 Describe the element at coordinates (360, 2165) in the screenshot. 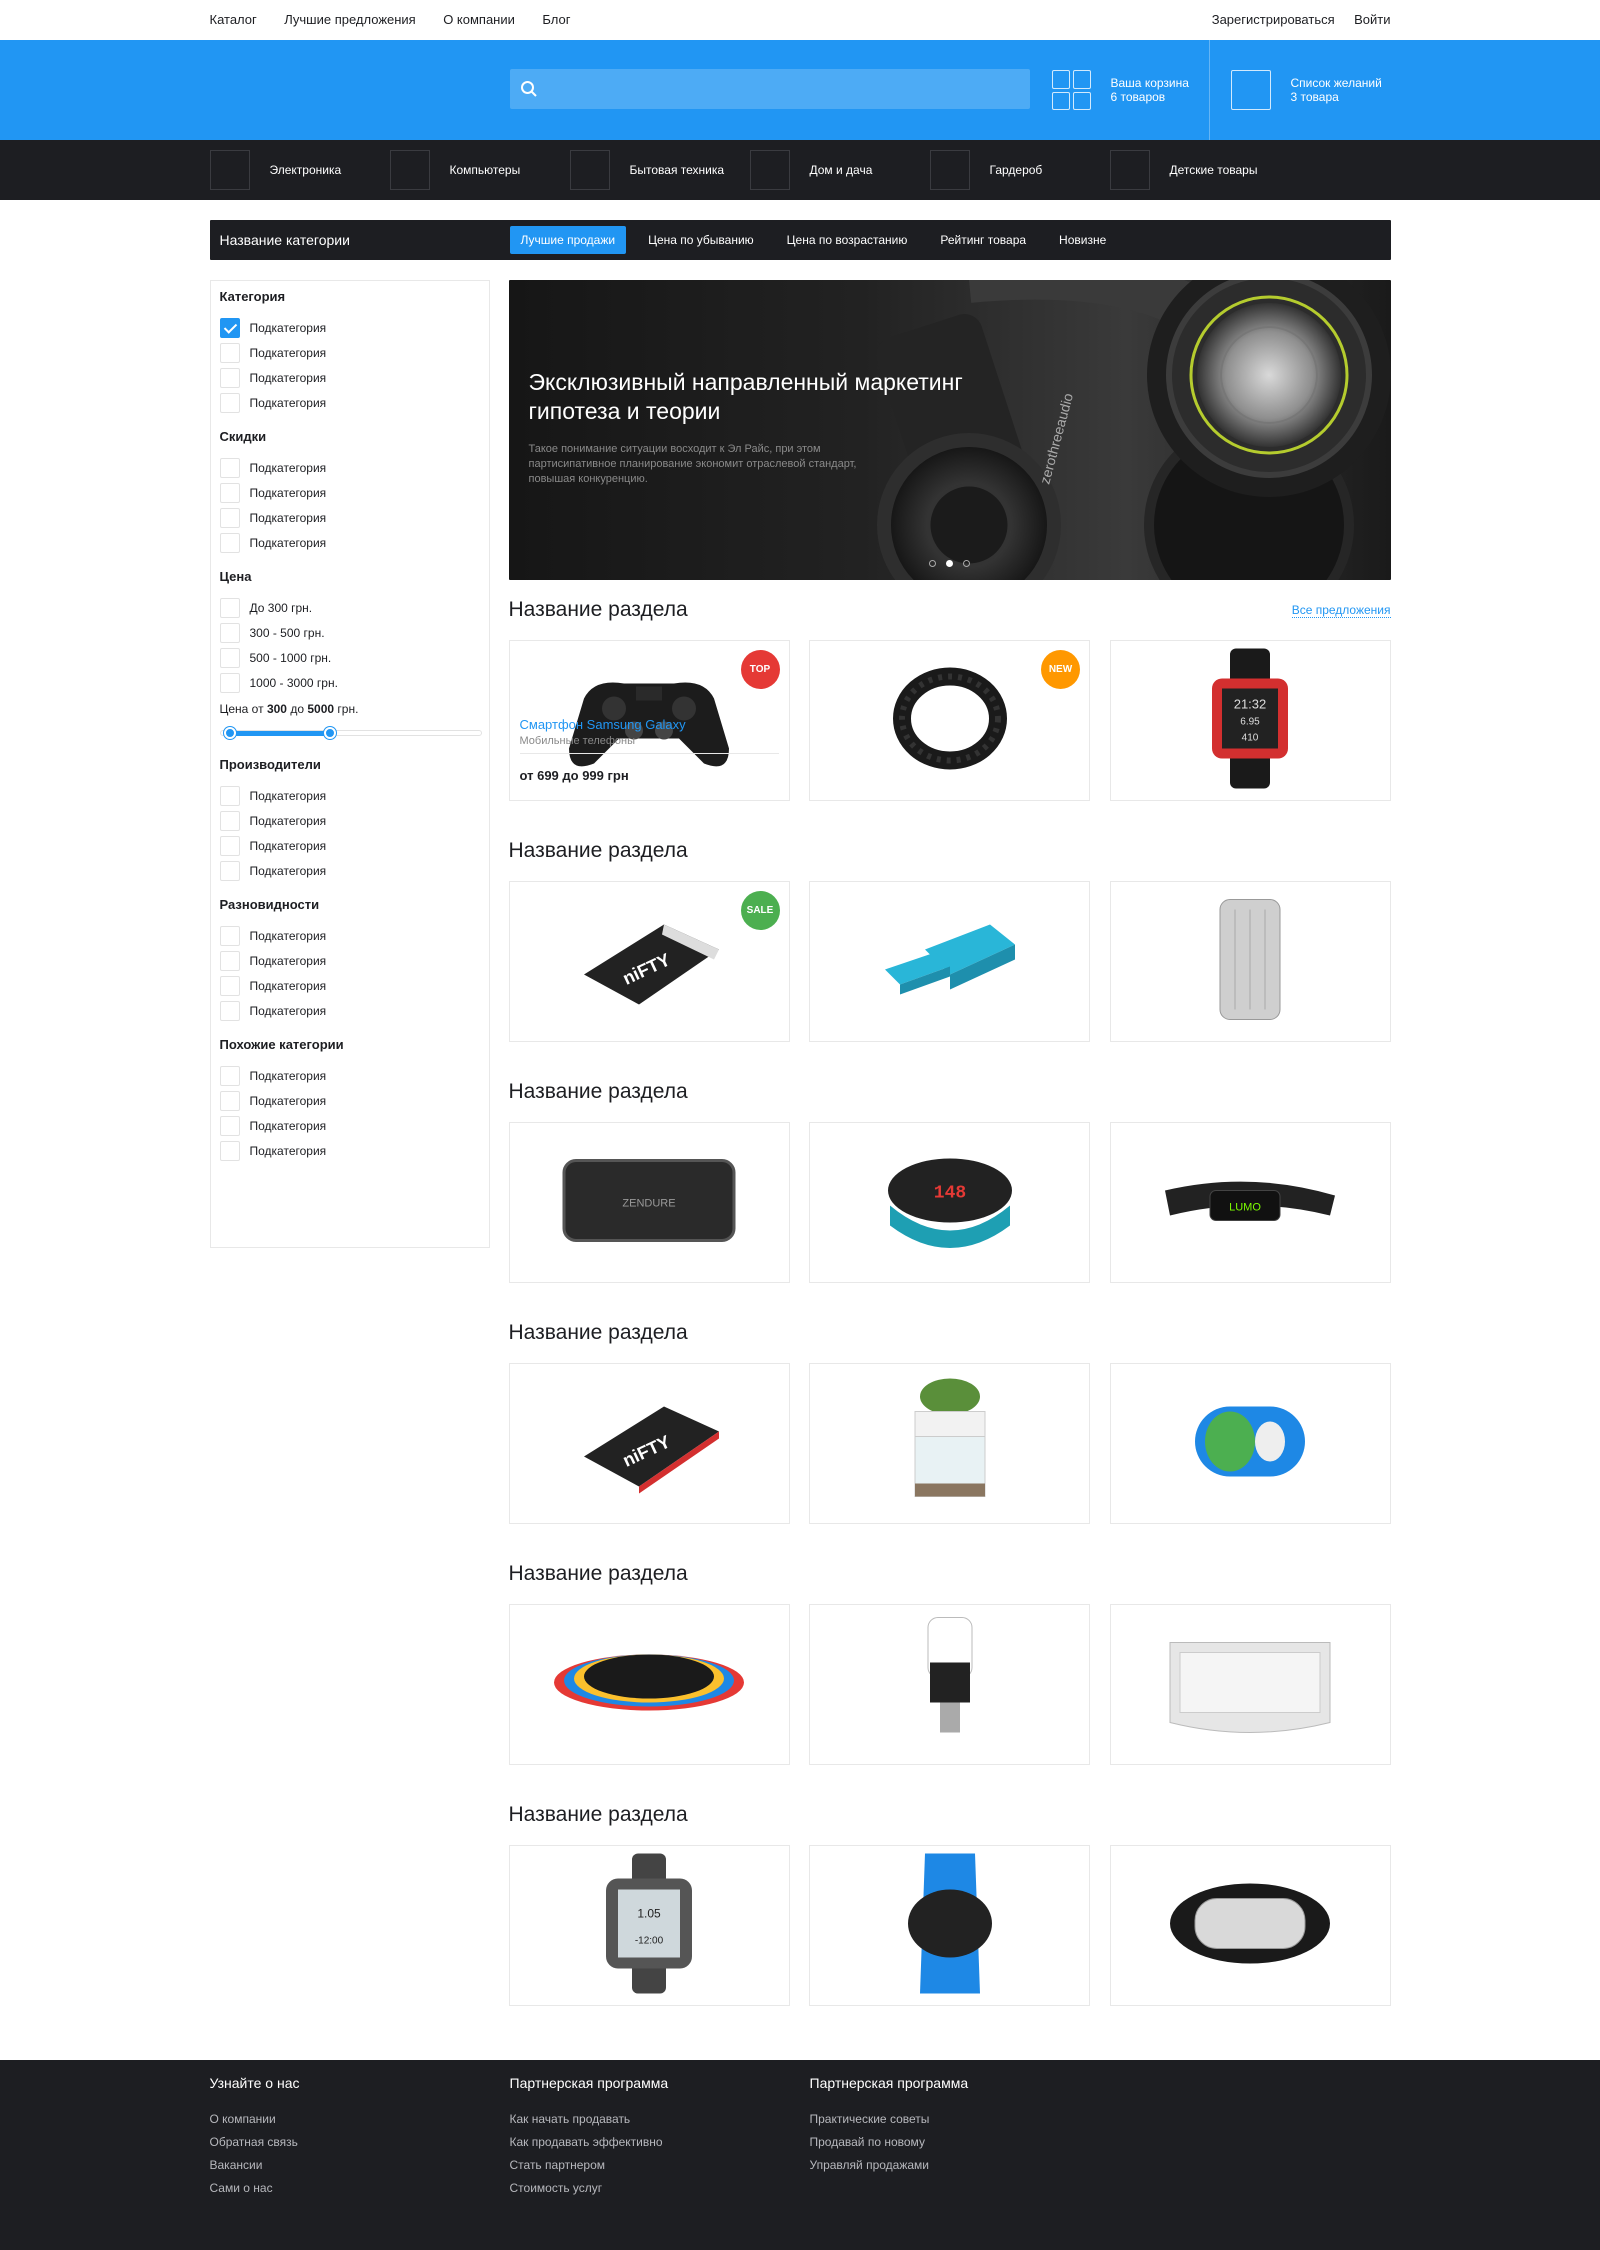

I see `footer-link: Вакансии` at that location.